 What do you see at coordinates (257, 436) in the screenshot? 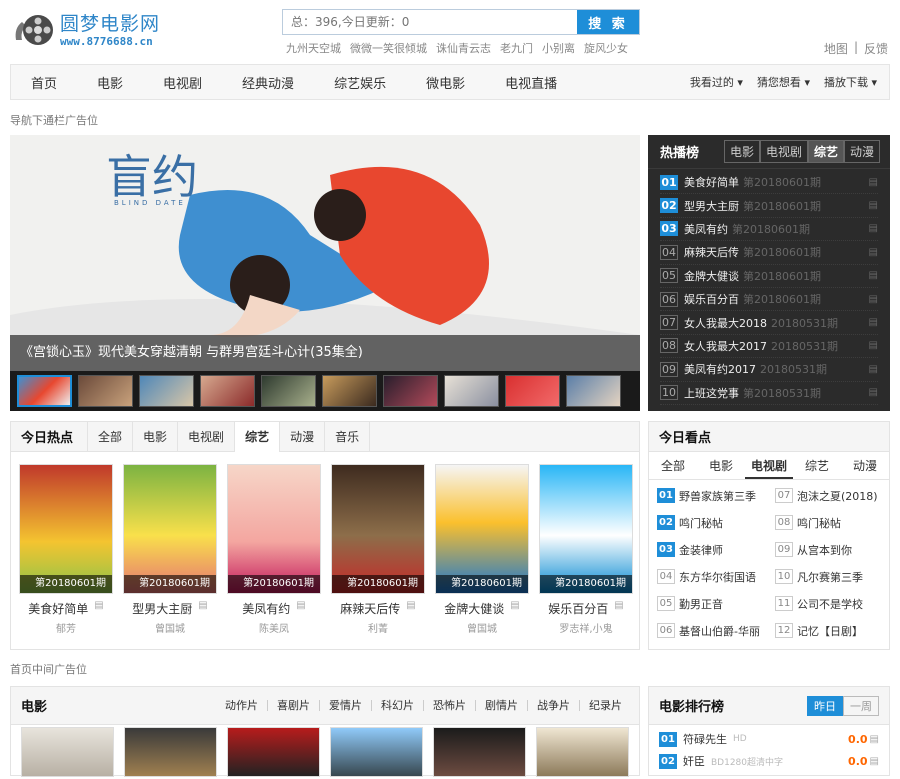
I see `today-tab-variety: 综艺` at bounding box center [257, 436].